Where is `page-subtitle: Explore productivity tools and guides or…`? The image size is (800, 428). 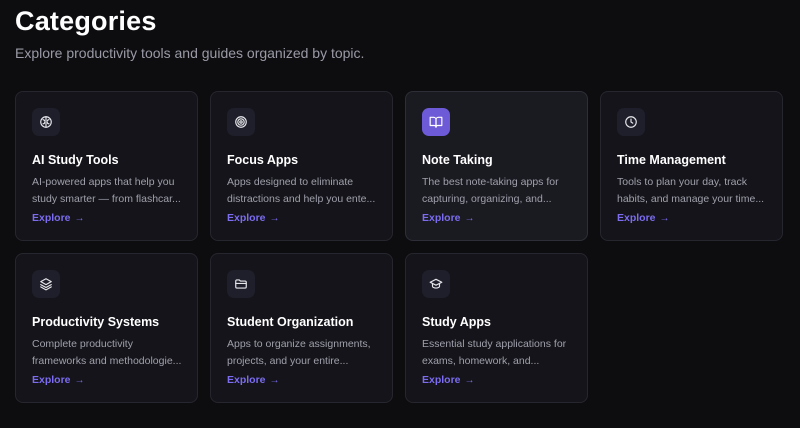 page-subtitle: Explore productivity tools and guides or… is located at coordinates (190, 53).